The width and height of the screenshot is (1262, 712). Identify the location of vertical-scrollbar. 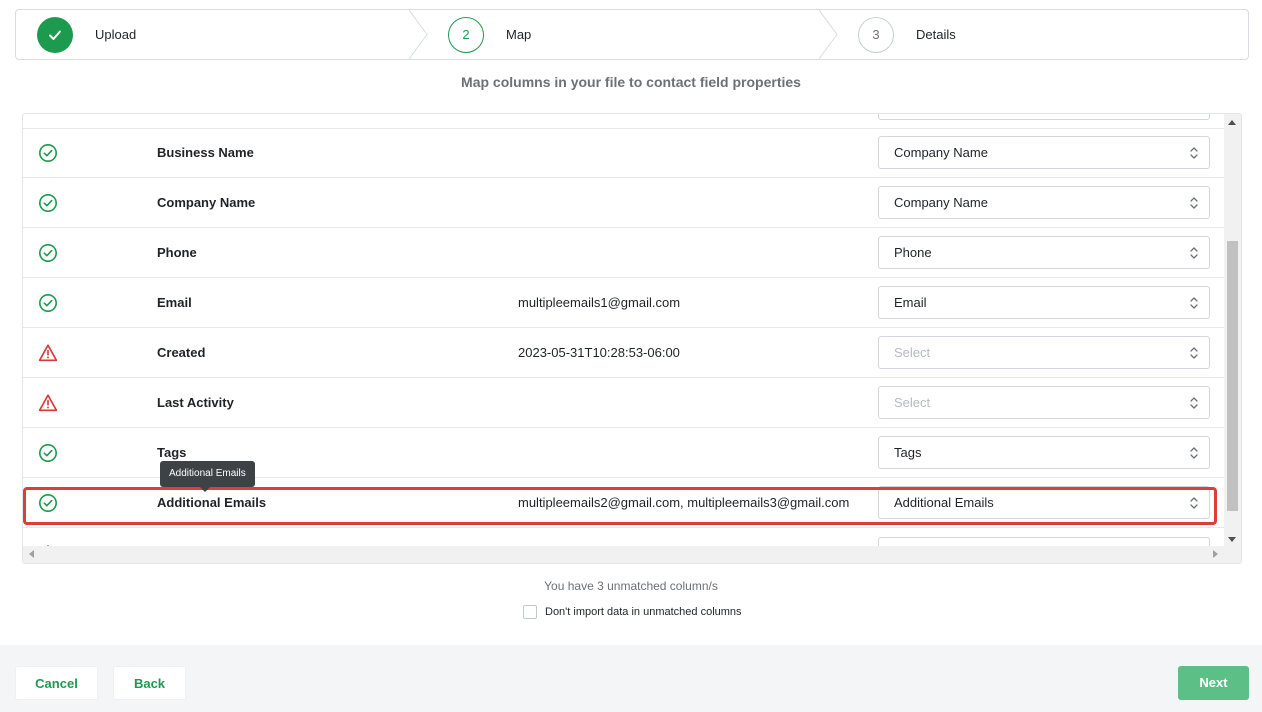
(1232, 331).